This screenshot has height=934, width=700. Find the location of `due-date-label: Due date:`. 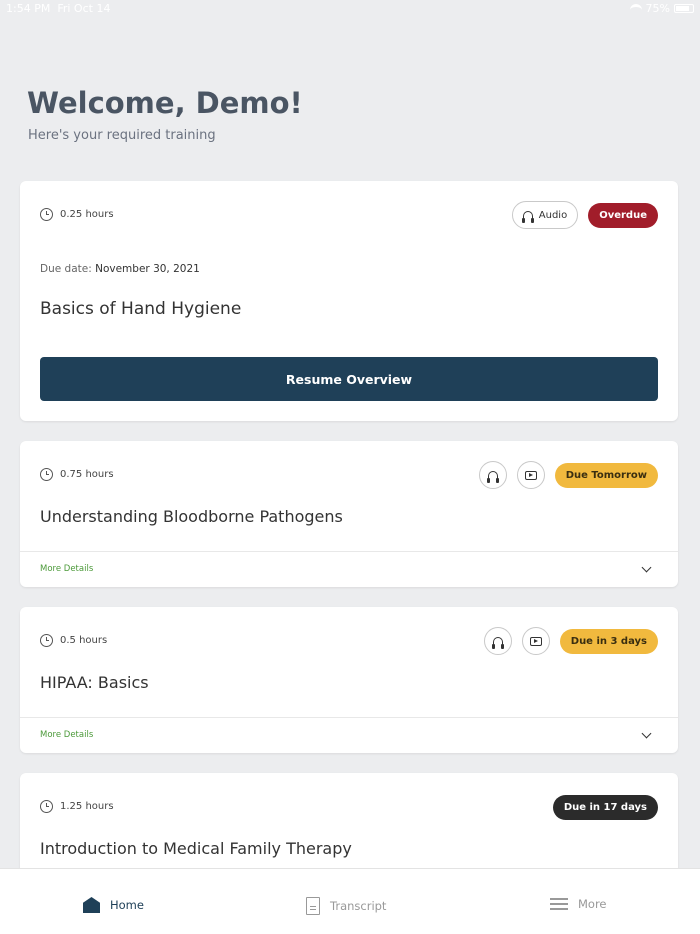

due-date-label: Due date: is located at coordinates (66, 269).